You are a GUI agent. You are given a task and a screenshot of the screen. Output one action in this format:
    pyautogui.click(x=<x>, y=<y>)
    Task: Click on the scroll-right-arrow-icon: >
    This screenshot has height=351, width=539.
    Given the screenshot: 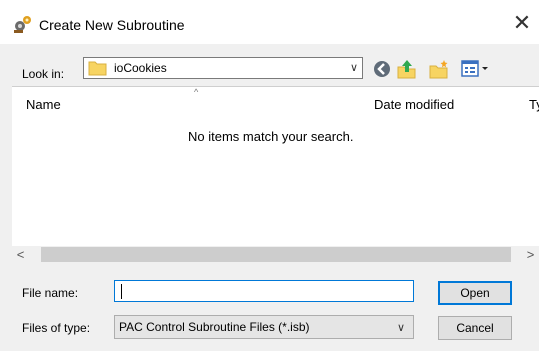 What is the action you would take?
    pyautogui.click(x=530, y=254)
    